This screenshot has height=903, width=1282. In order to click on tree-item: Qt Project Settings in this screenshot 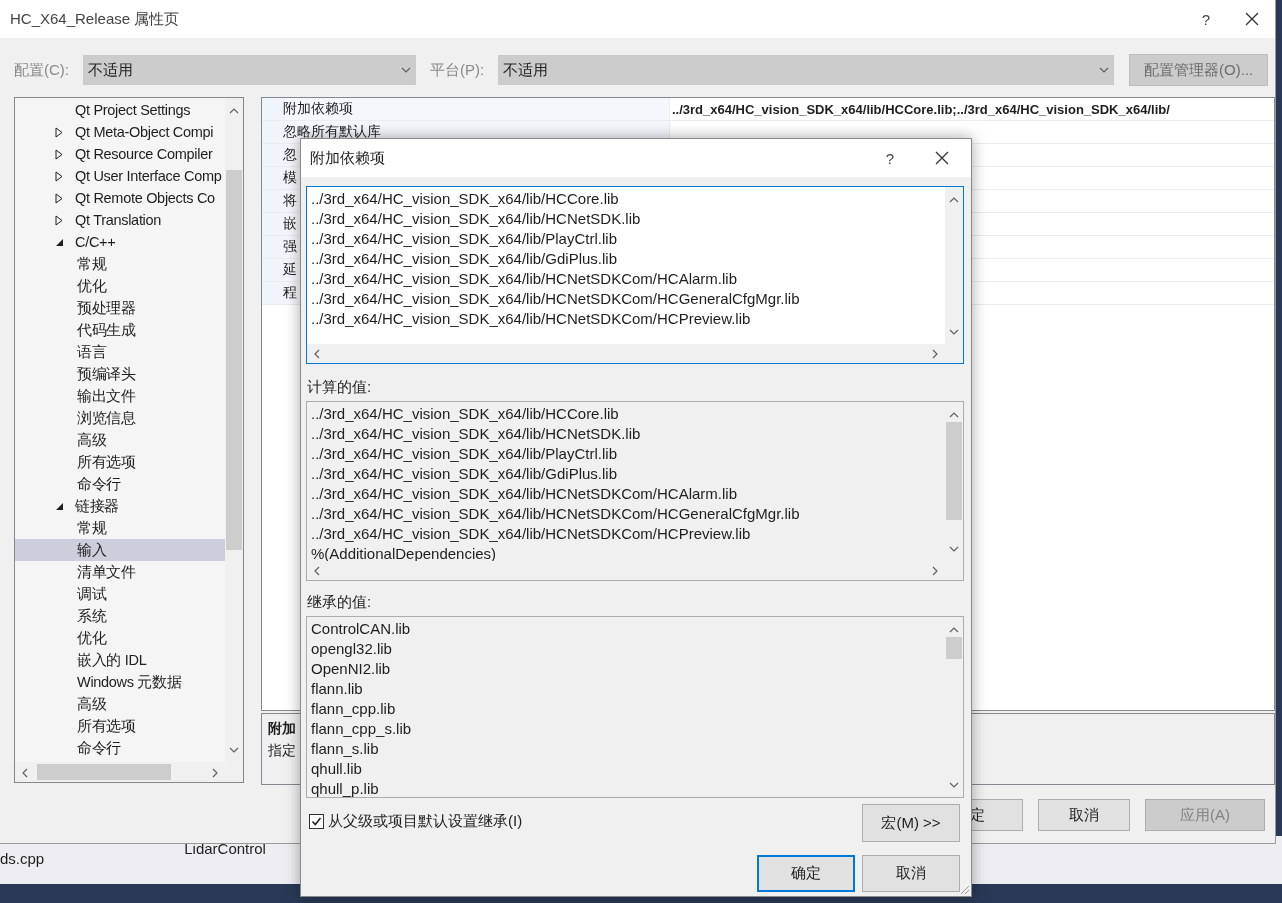, I will do `click(120, 110)`.